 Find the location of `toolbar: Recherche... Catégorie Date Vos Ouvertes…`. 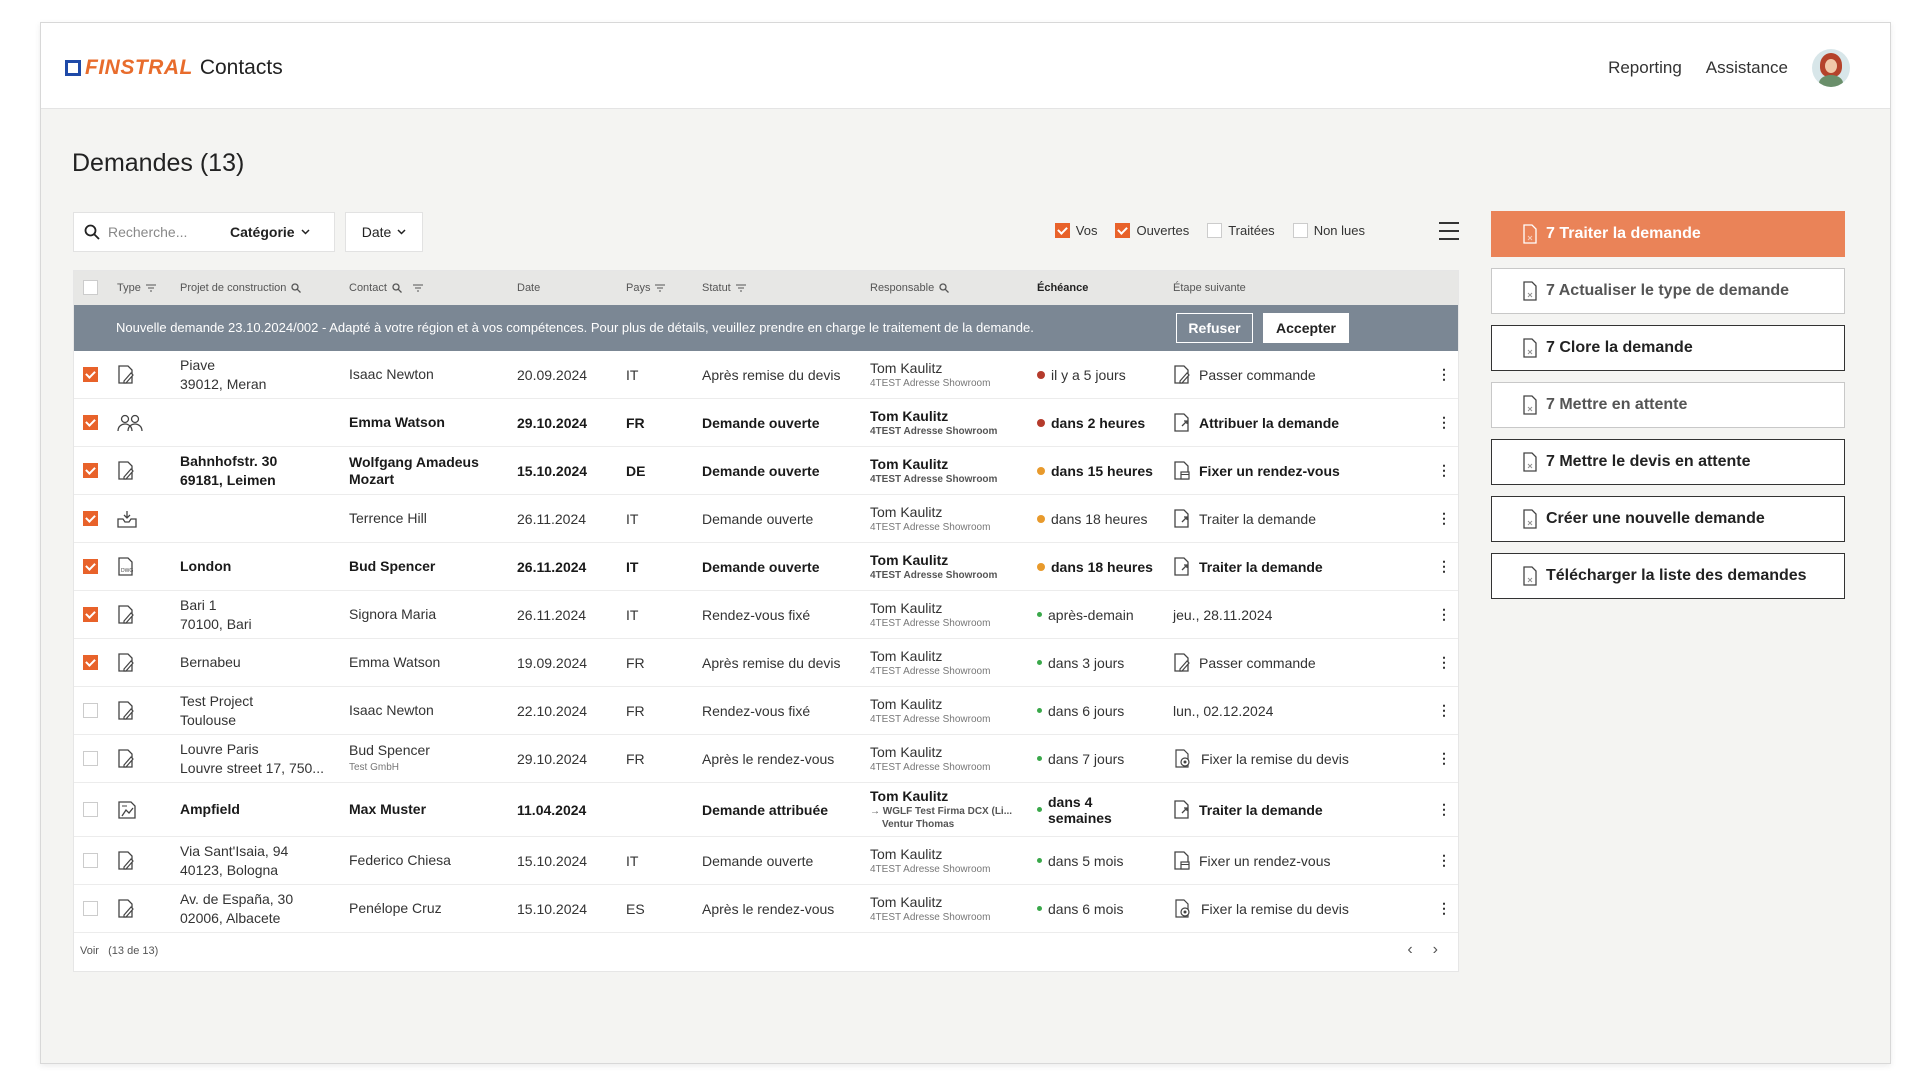

toolbar: Recherche... Catégorie Date Vos Ouvertes… is located at coordinates (766, 232).